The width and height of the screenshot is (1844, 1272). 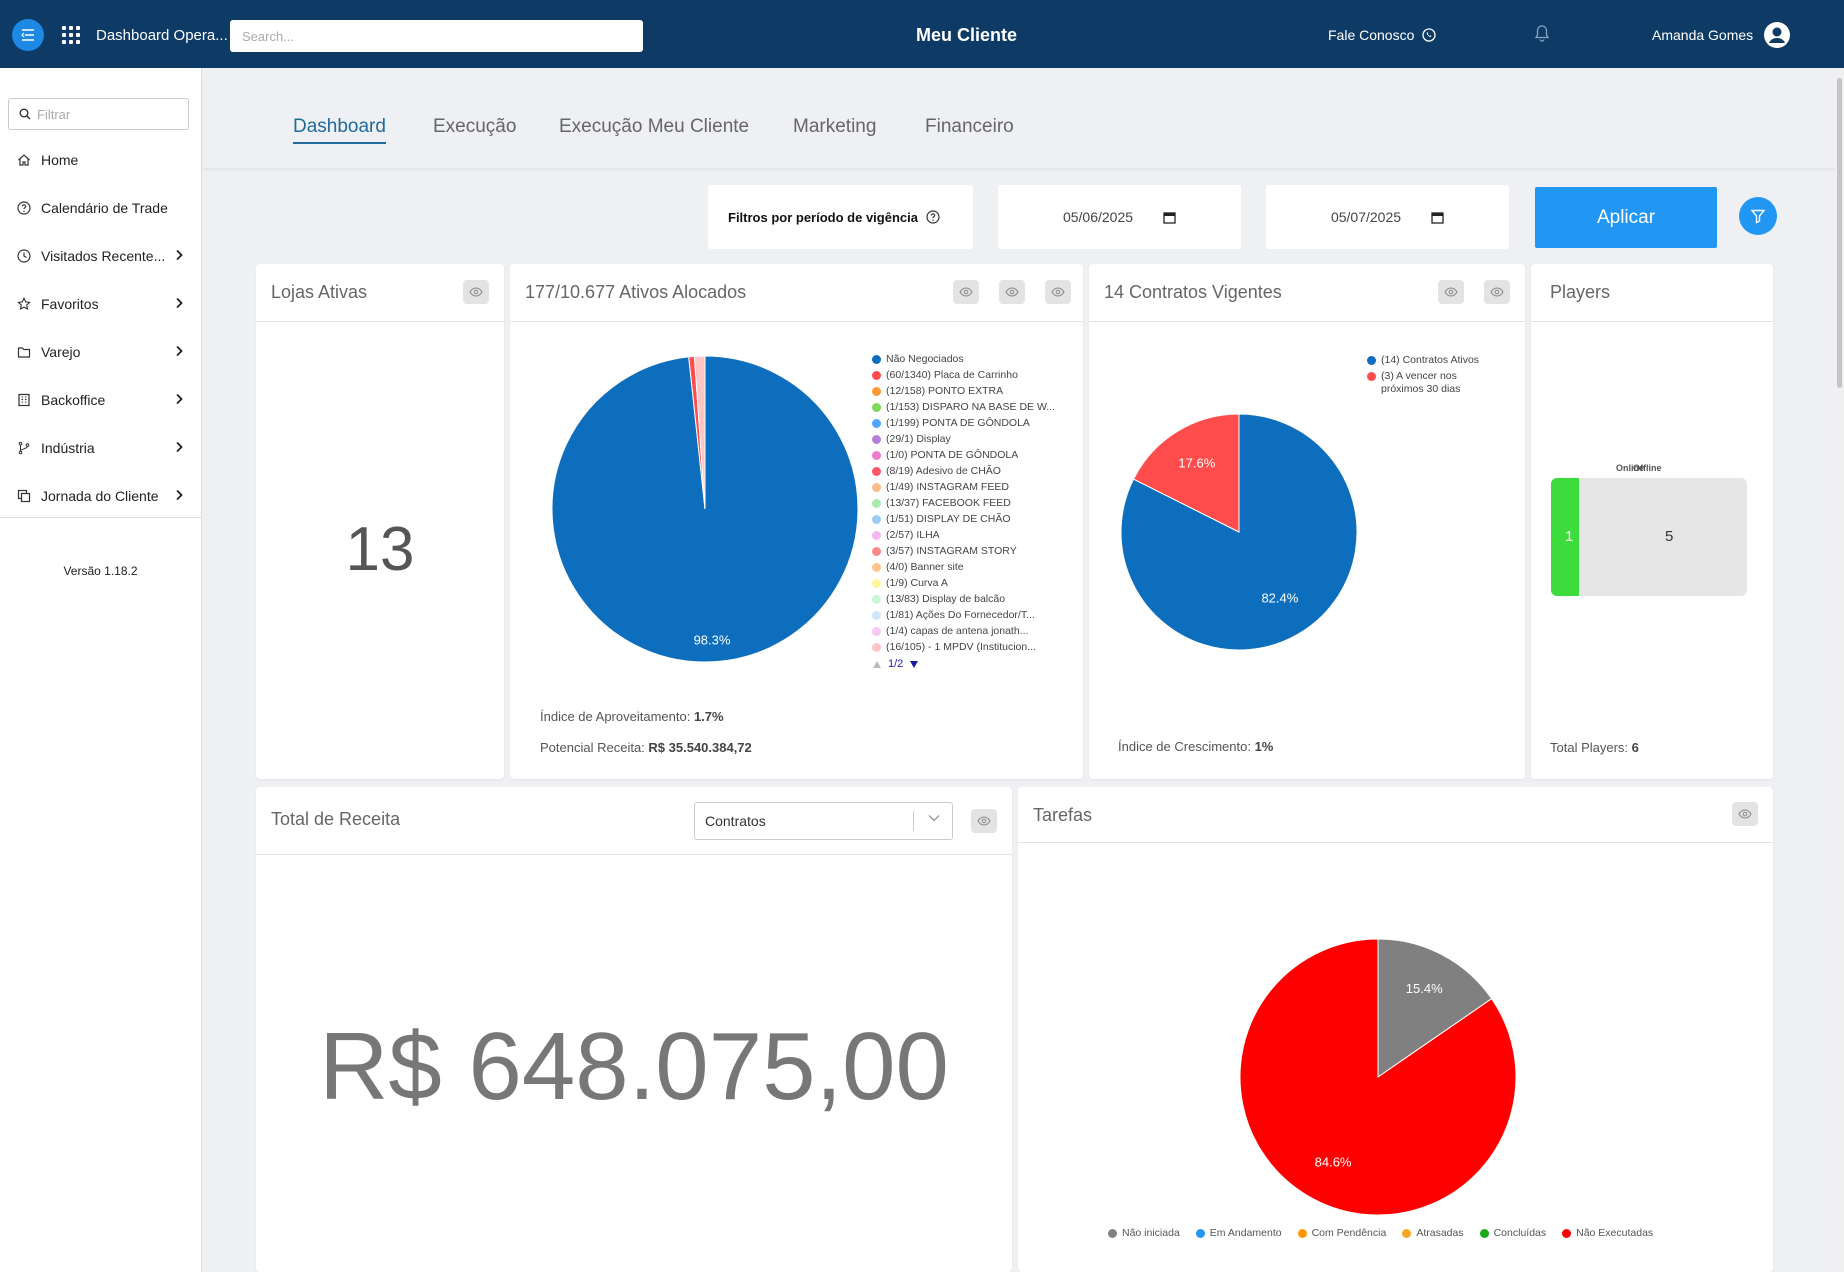 What do you see at coordinates (339, 130) in the screenshot?
I see `tab-dashboard: Dashboard` at bounding box center [339, 130].